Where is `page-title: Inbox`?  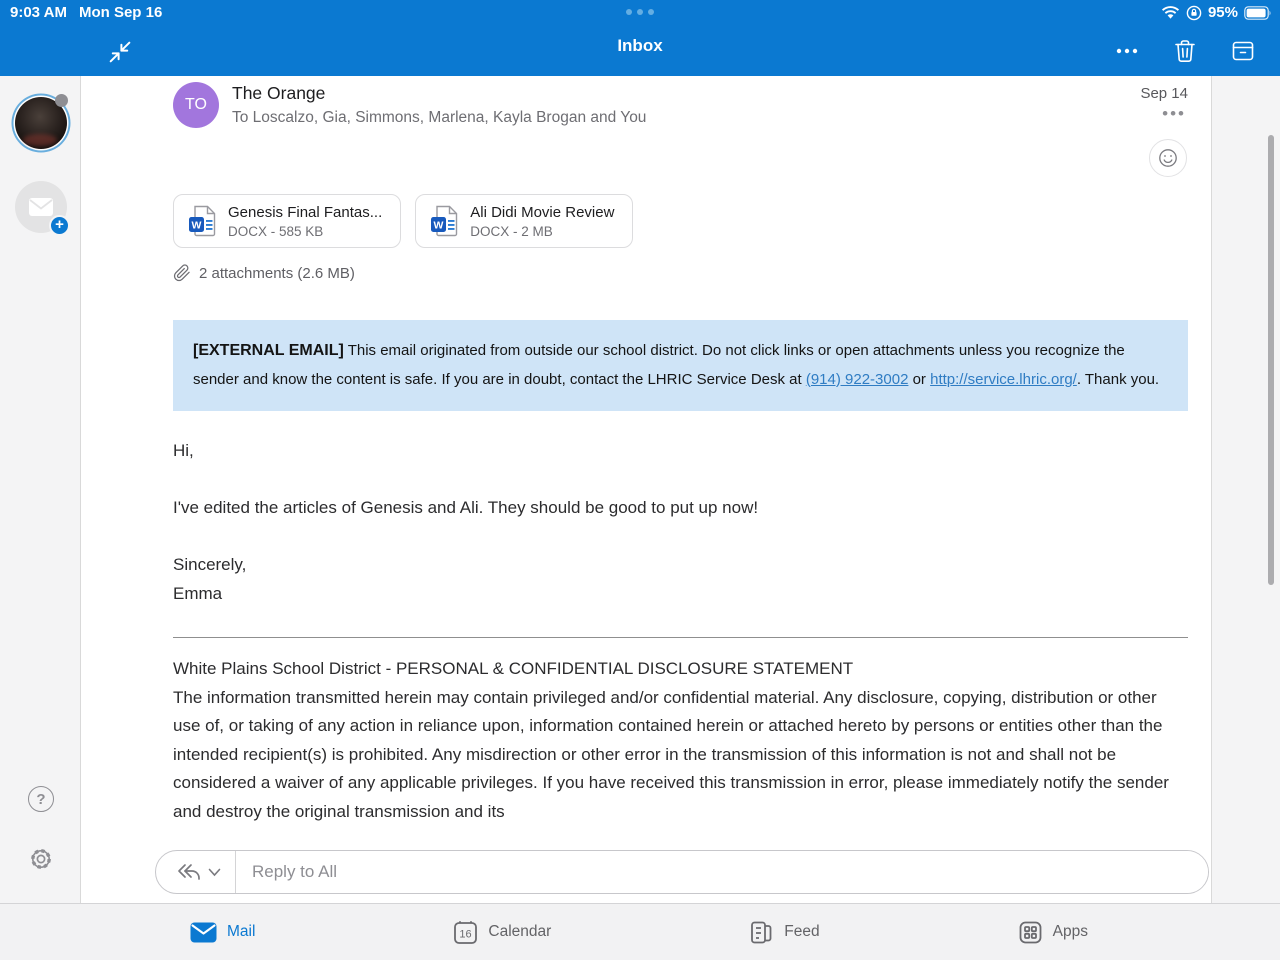
page-title: Inbox is located at coordinates (640, 45).